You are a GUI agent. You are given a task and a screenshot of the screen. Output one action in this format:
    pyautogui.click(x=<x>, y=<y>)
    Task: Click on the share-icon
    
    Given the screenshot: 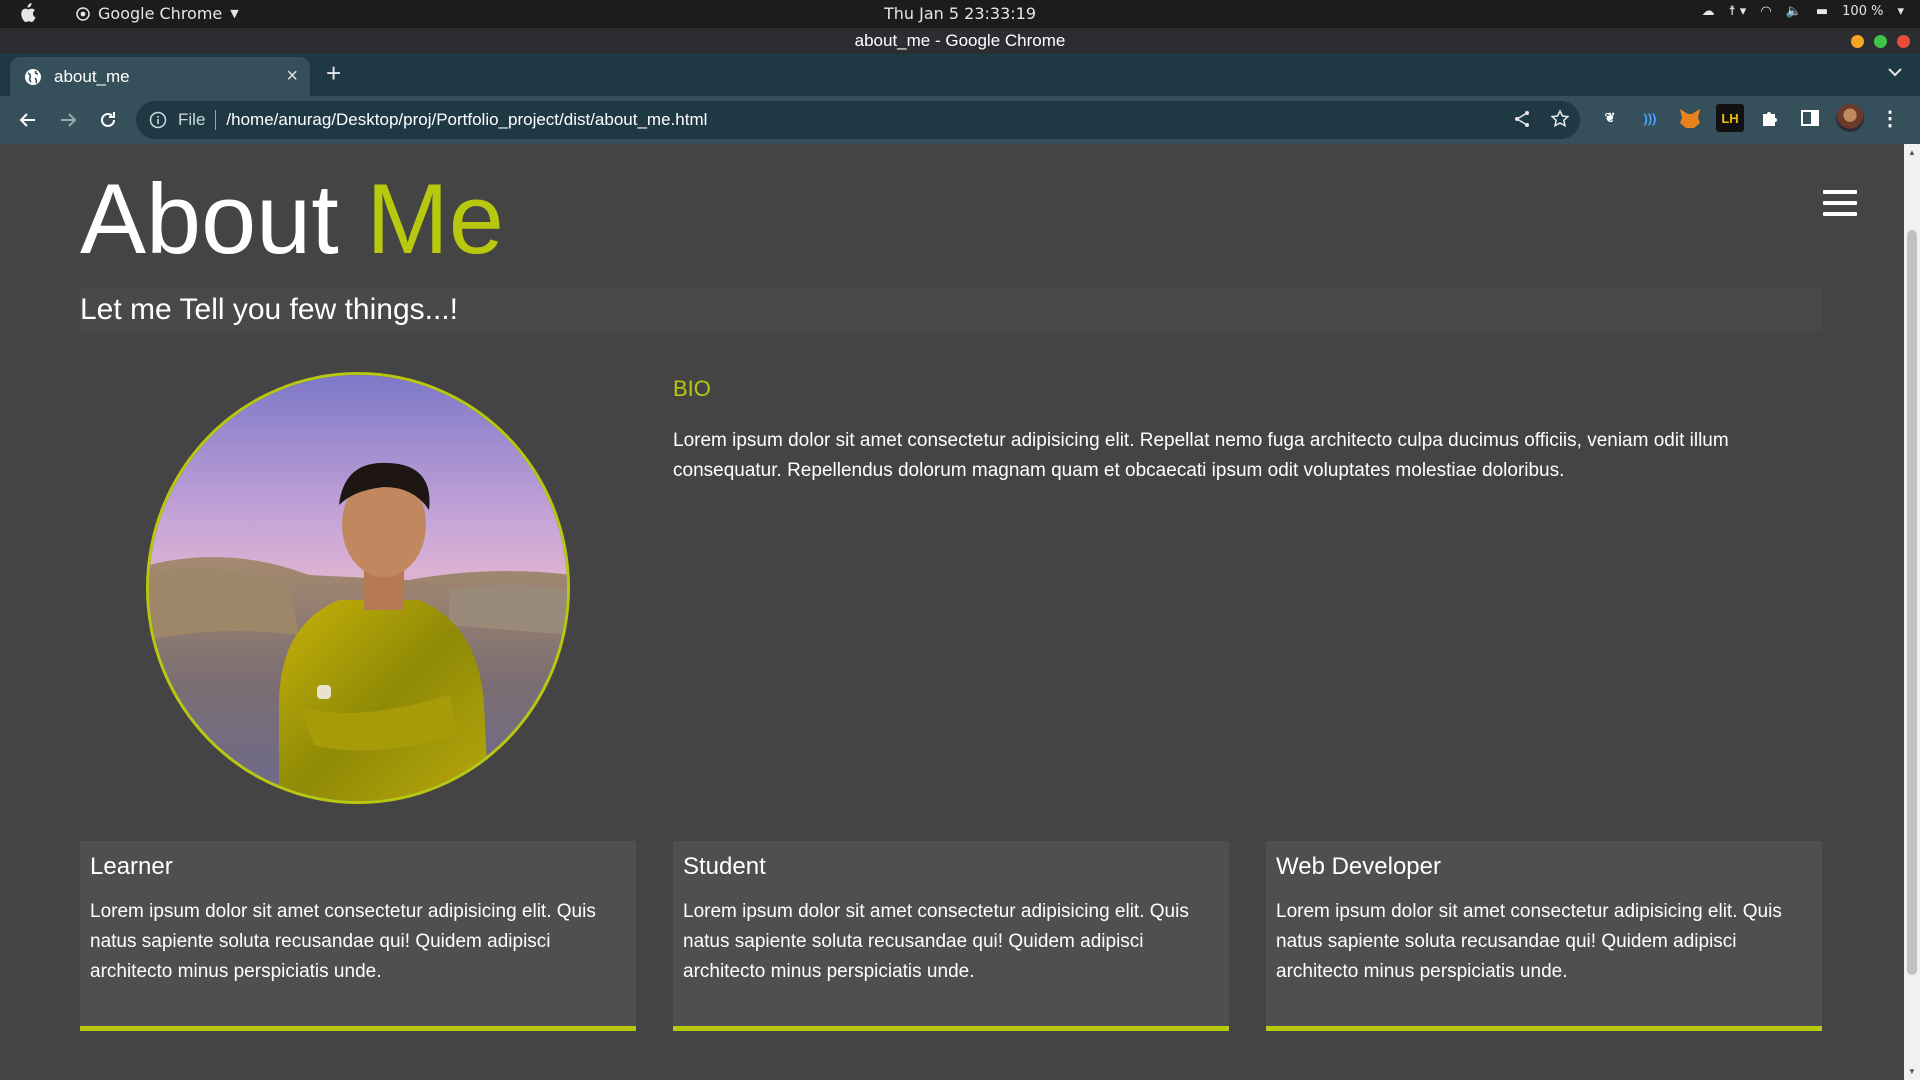 What is the action you would take?
    pyautogui.click(x=1522, y=119)
    